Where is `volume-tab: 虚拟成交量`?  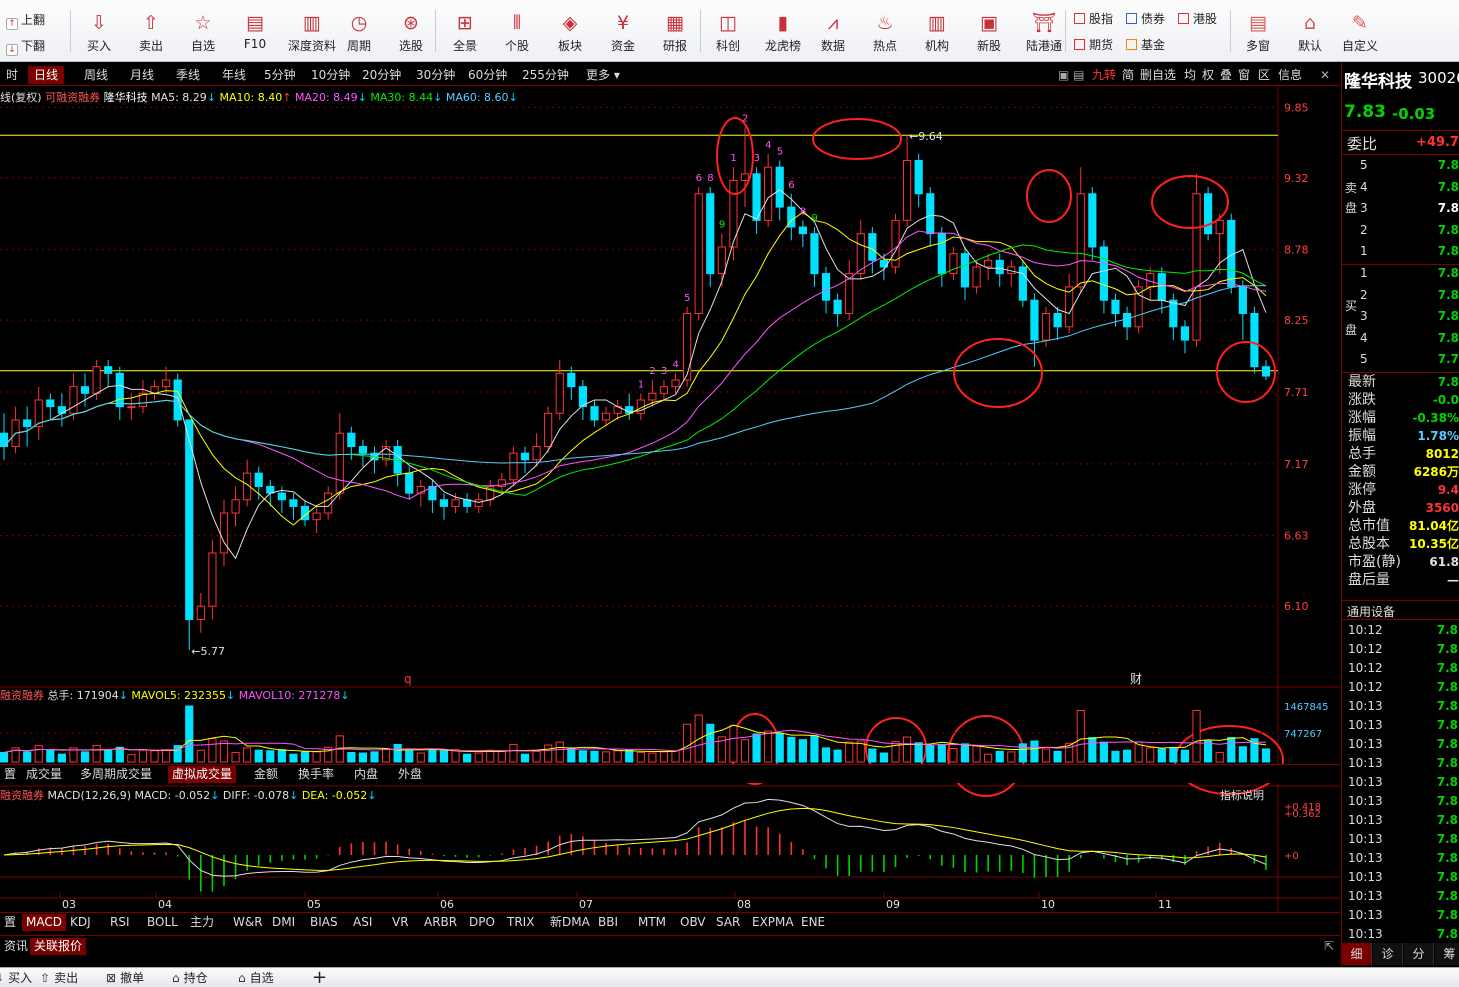 volume-tab: 虚拟成交量 is located at coordinates (202, 774).